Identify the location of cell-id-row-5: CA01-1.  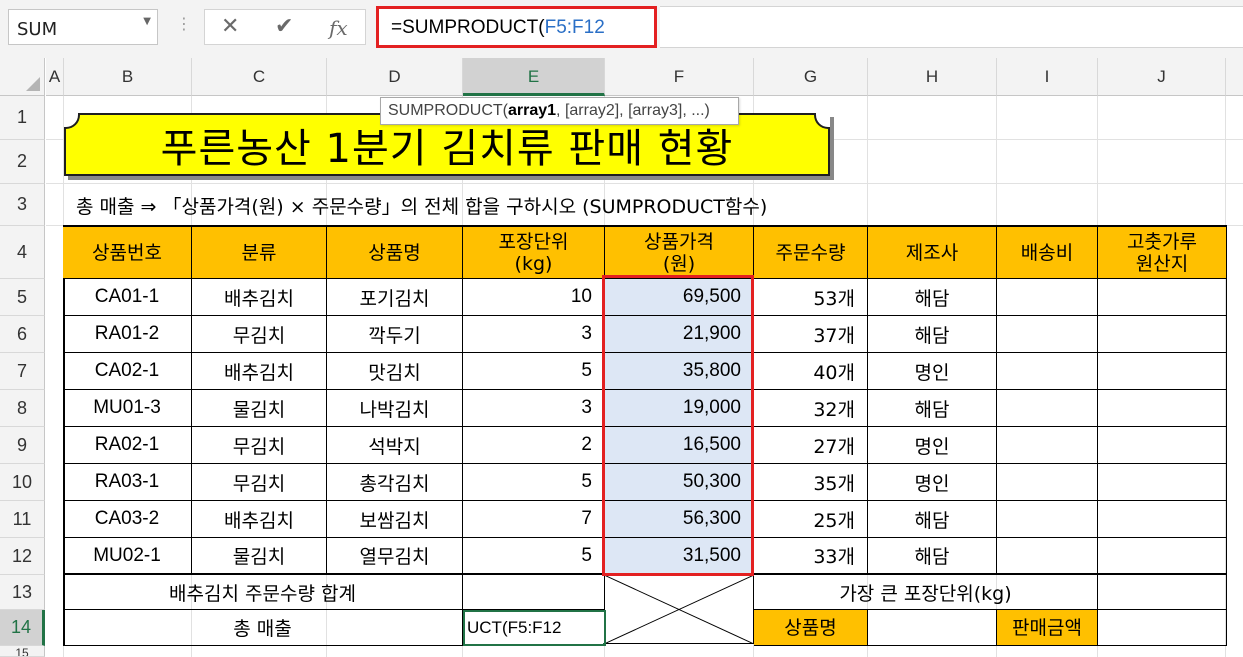
(127, 297).